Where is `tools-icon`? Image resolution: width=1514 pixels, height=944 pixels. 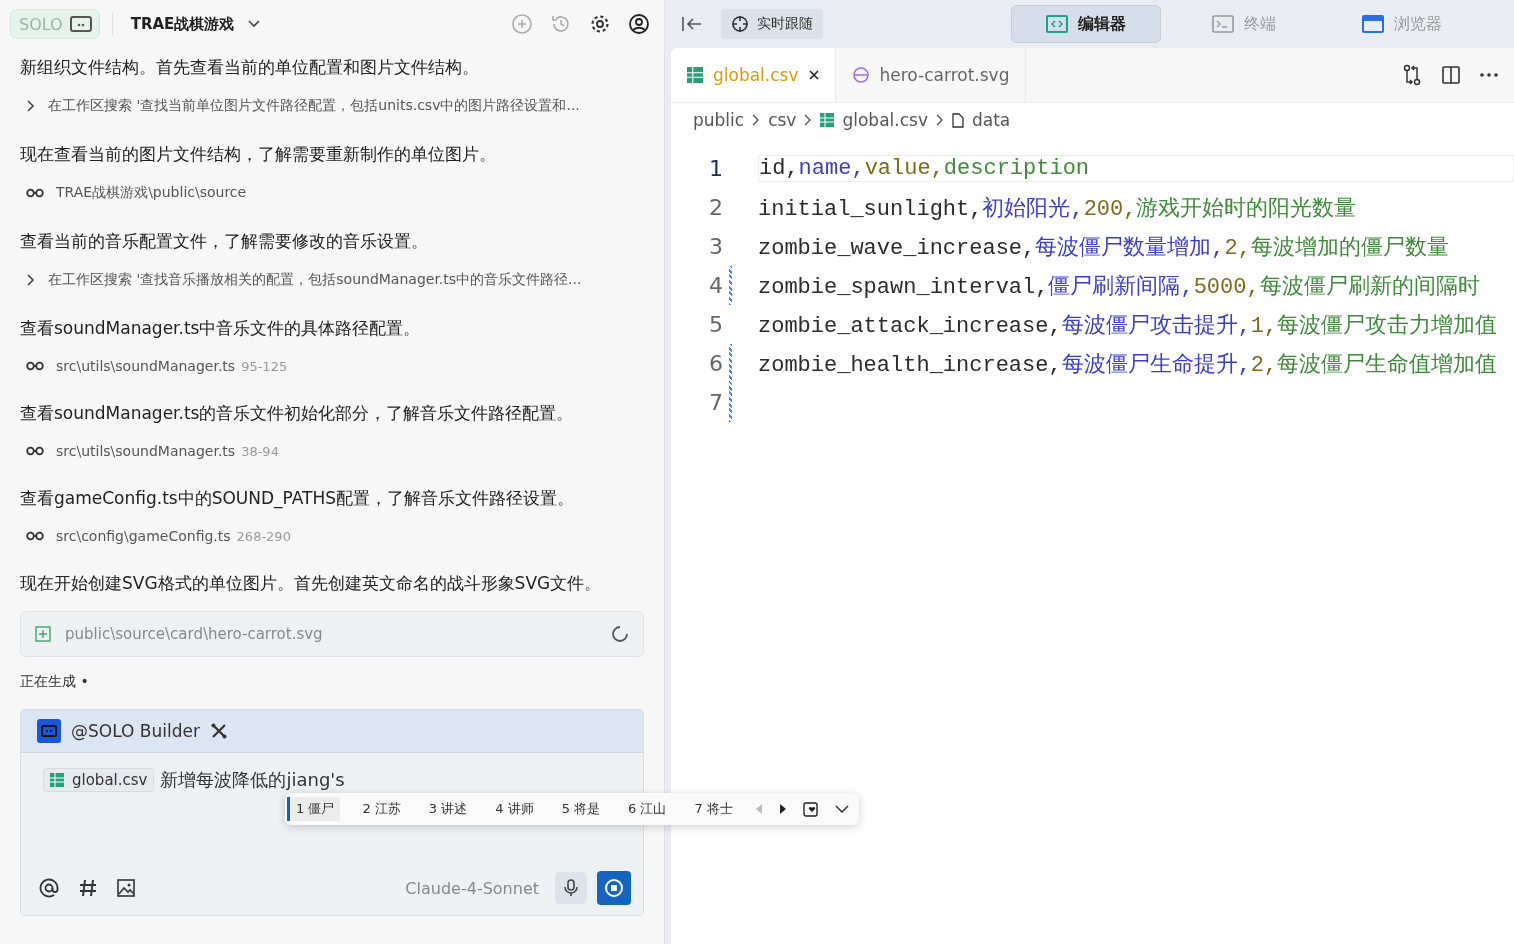 tools-icon is located at coordinates (218, 731).